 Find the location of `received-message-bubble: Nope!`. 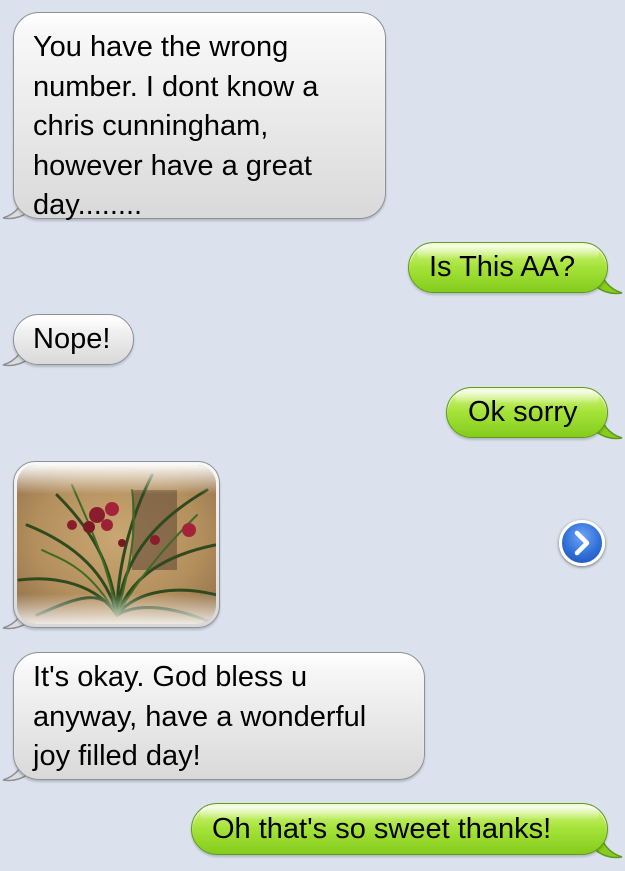

received-message-bubble: Nope! is located at coordinates (73, 339).